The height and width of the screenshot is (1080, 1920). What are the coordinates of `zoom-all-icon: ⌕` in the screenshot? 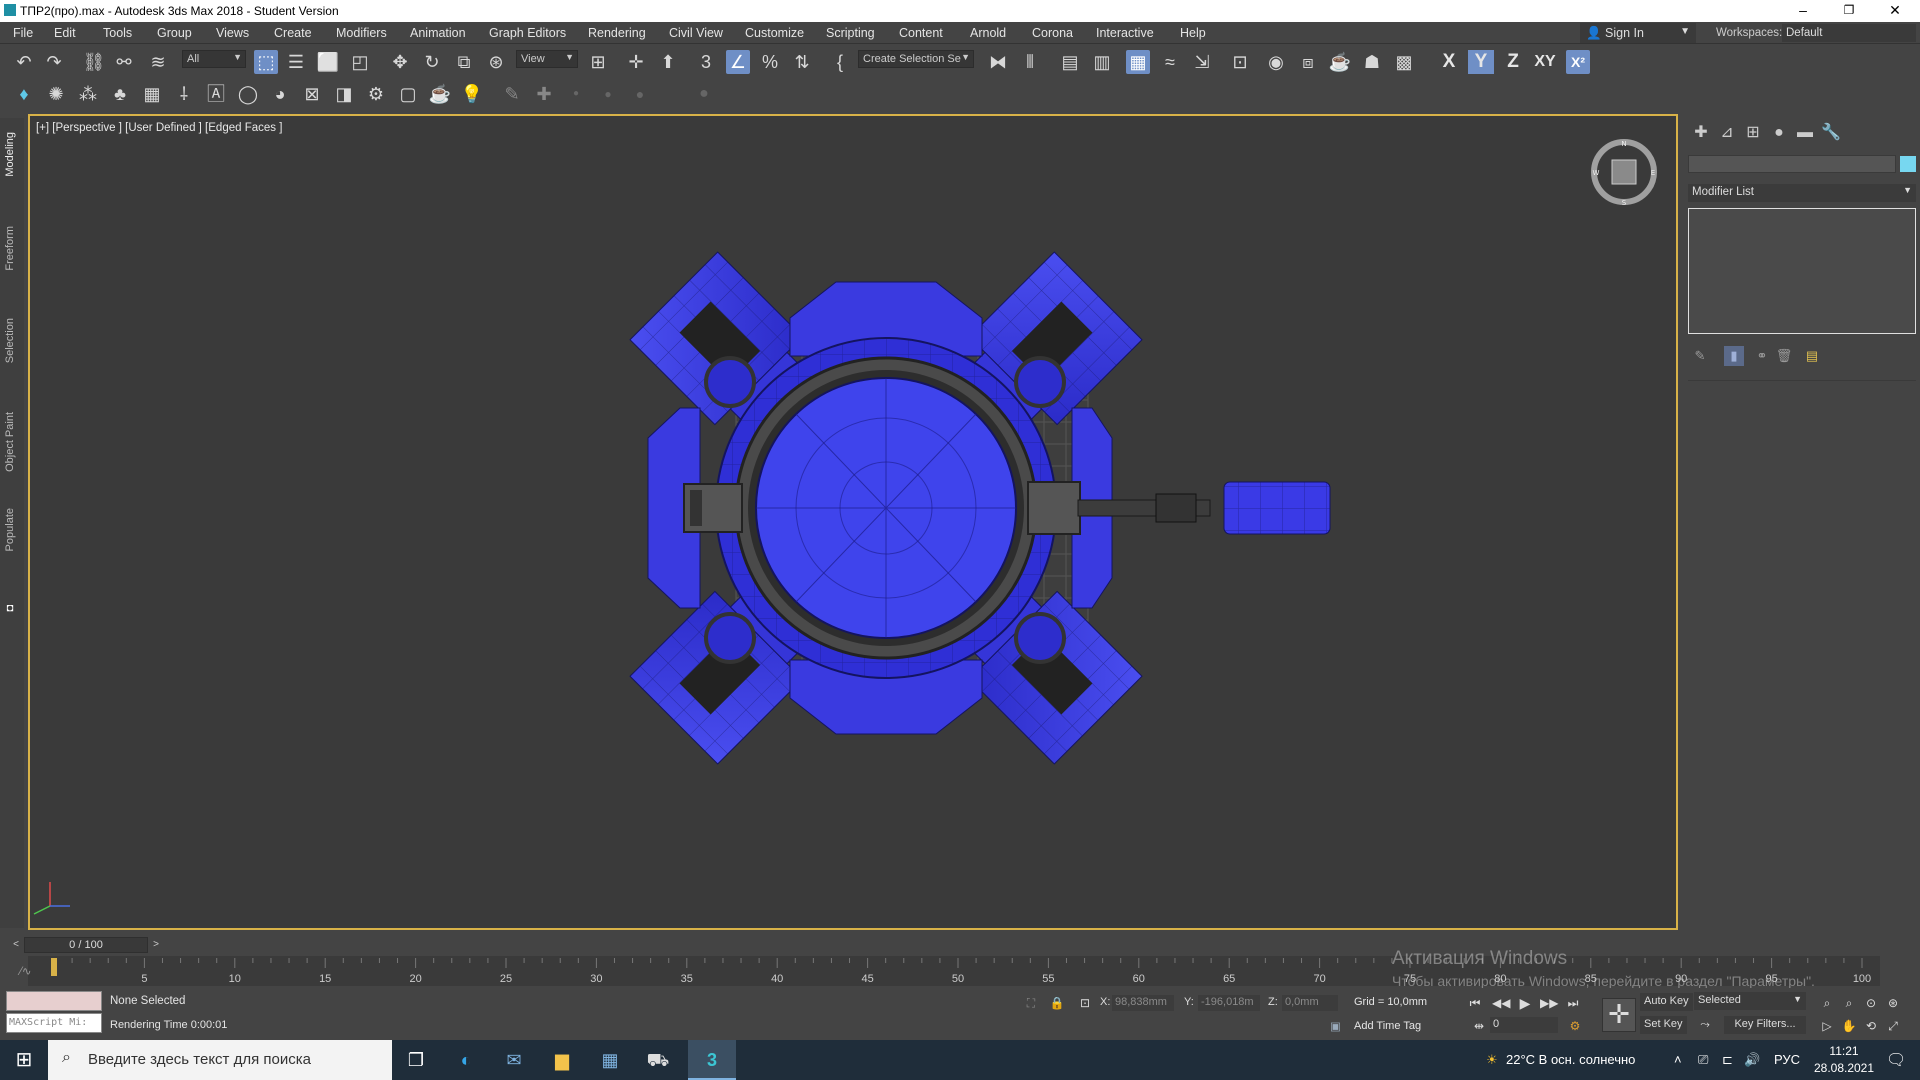 It's located at (1849, 1003).